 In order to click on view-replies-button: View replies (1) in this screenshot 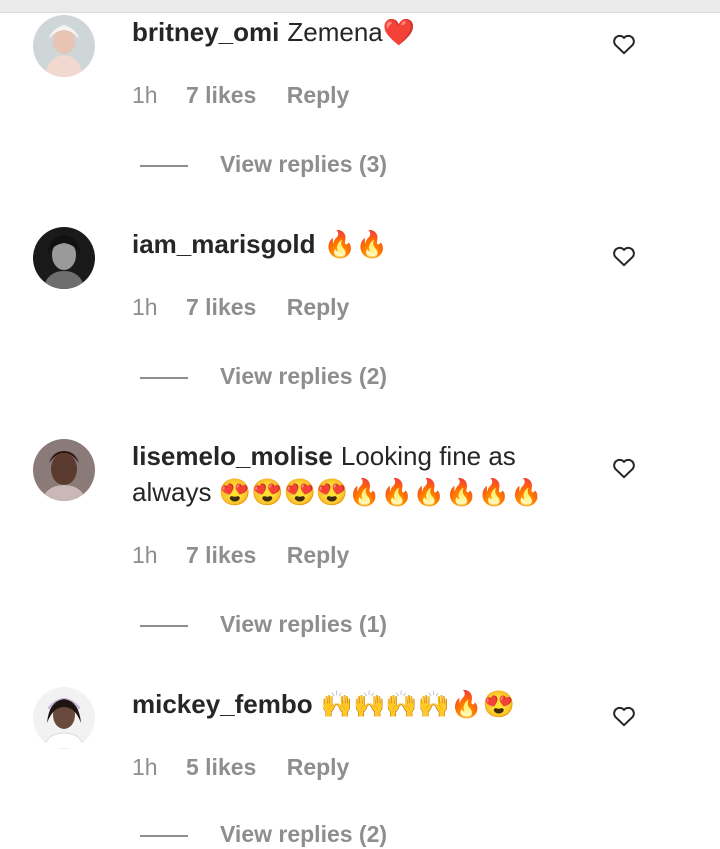, I will do `click(263, 624)`.